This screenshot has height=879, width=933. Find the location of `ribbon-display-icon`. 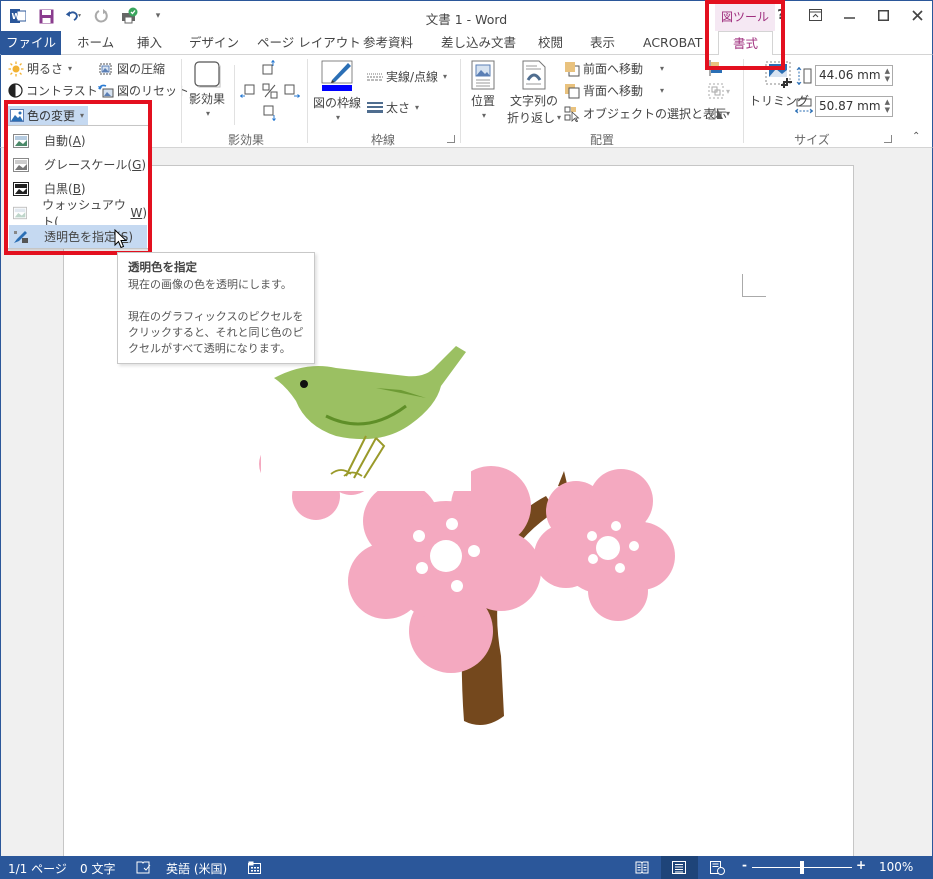

ribbon-display-icon is located at coordinates (815, 15).